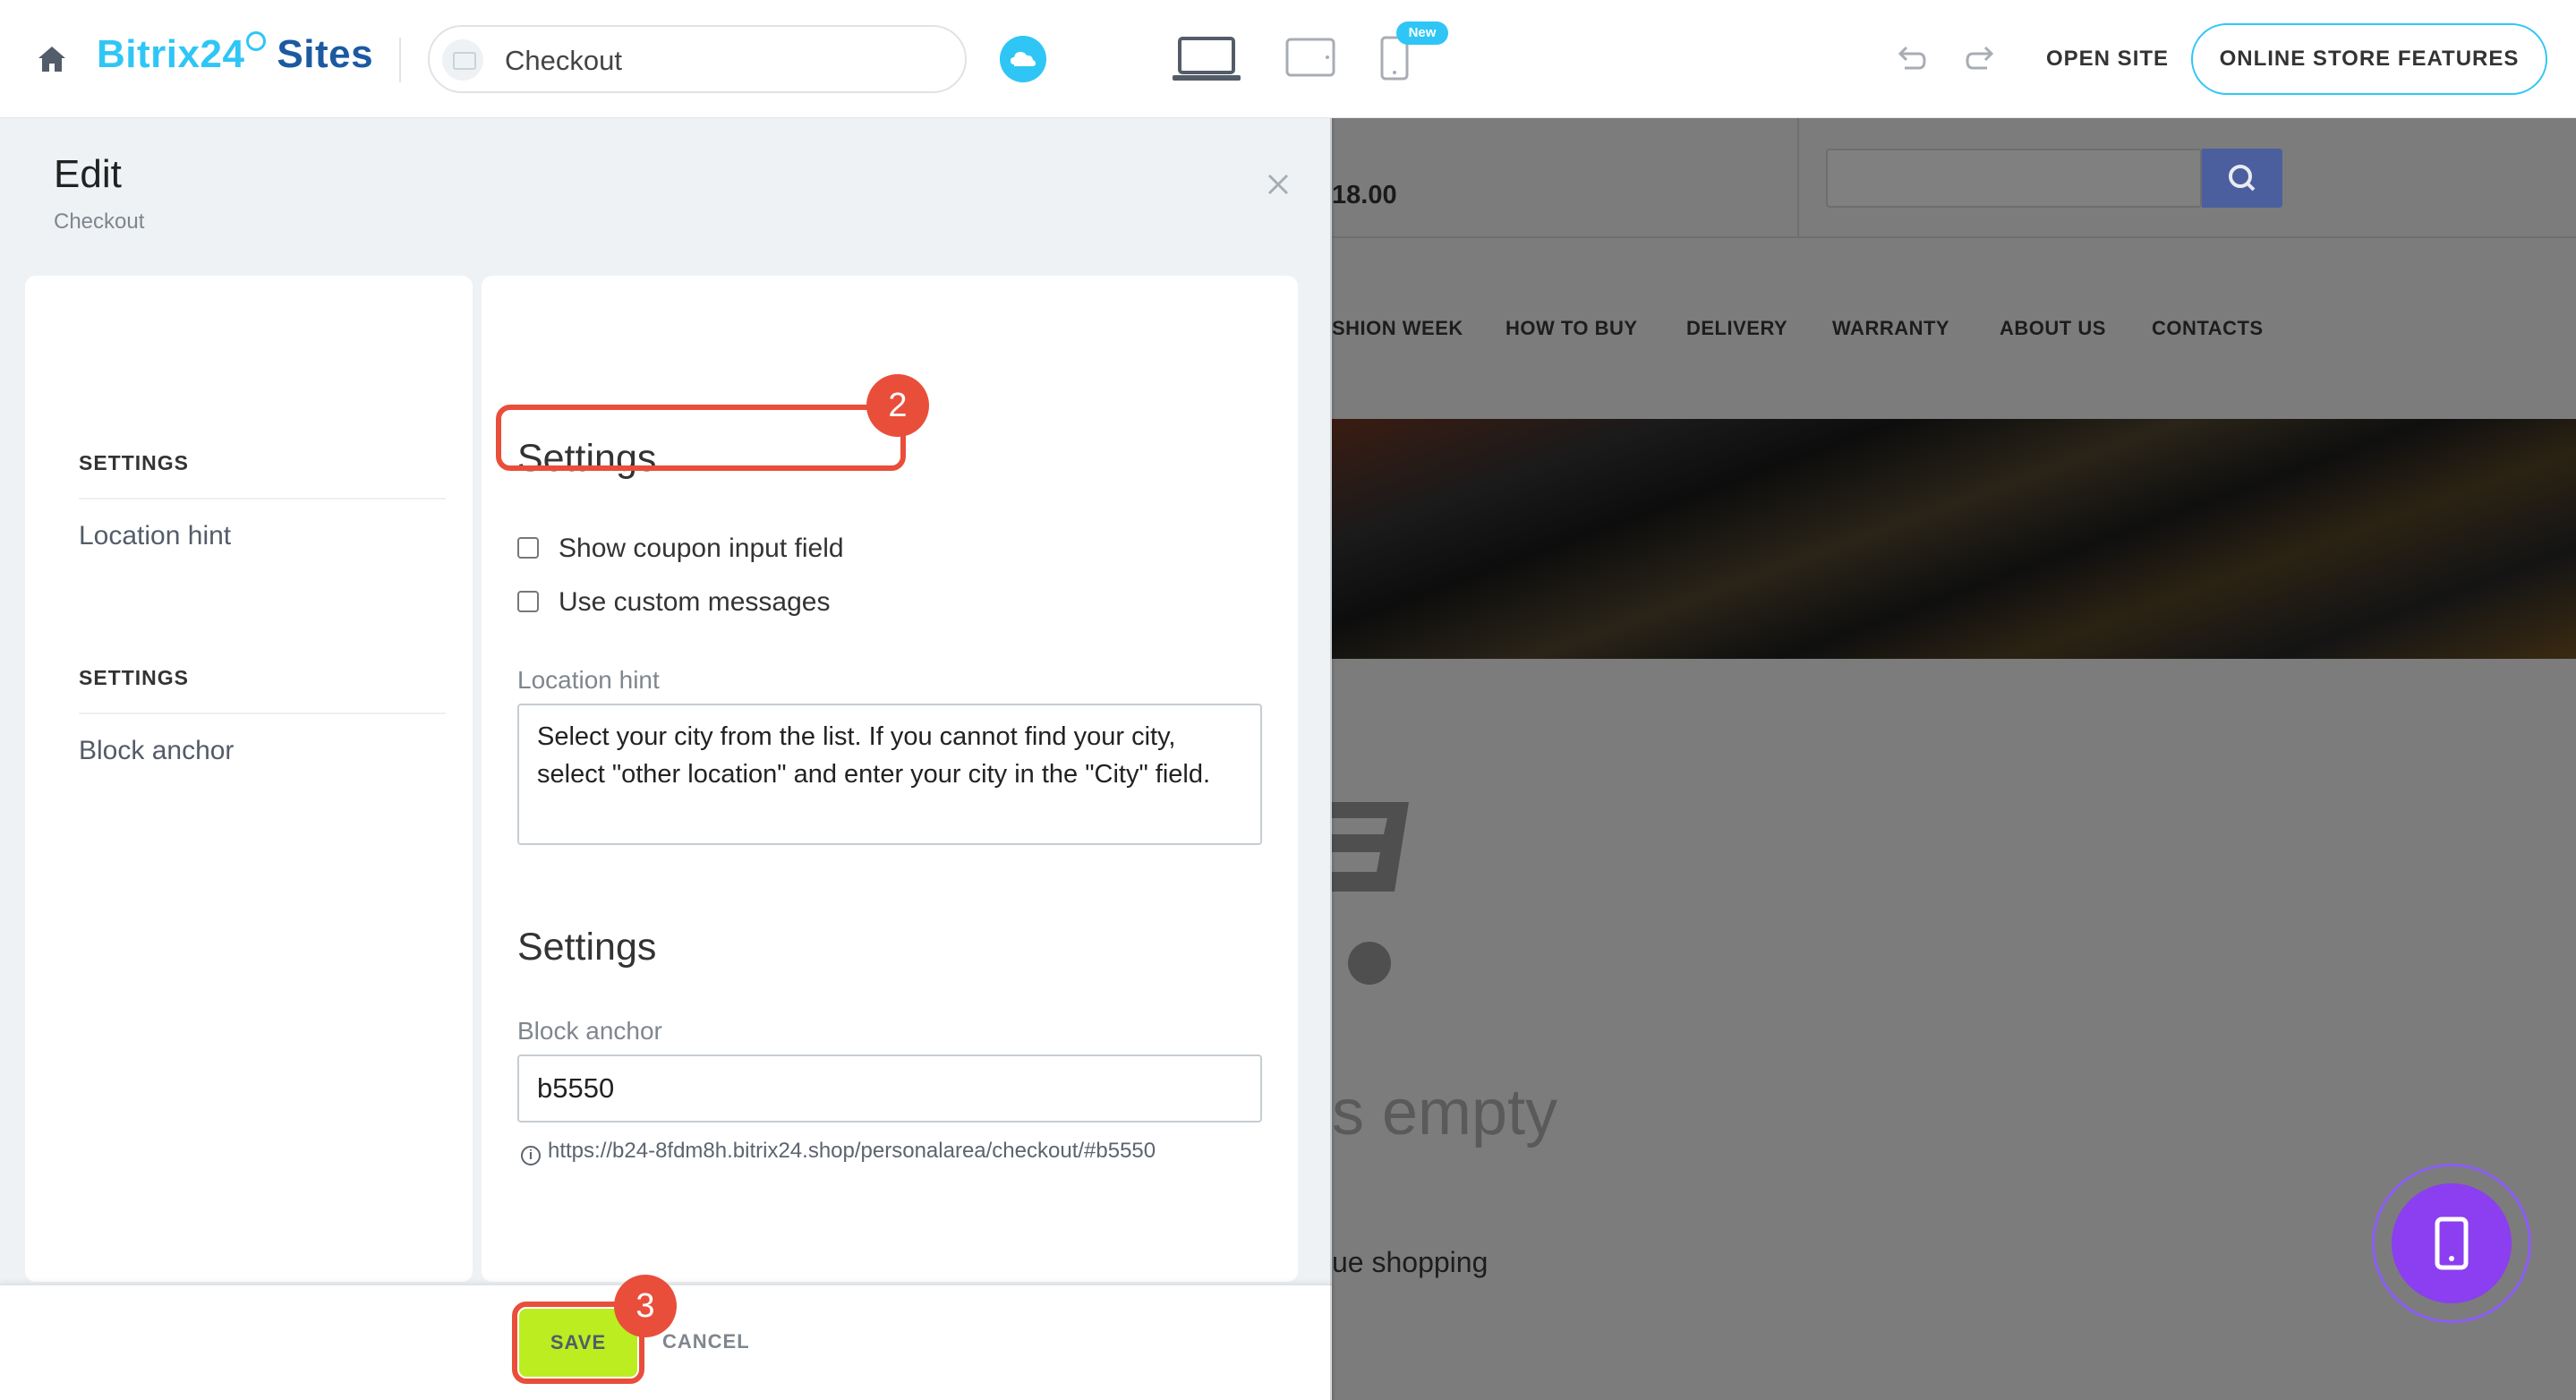 The height and width of the screenshot is (1400, 2576). I want to click on section-title: Settings, so click(587, 948).